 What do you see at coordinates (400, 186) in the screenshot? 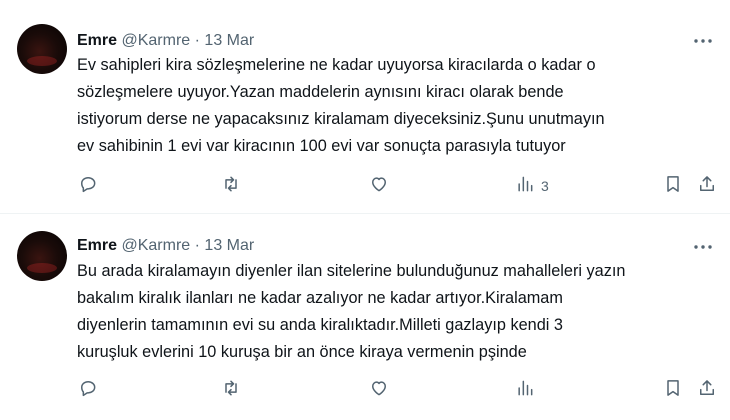
I see `tweet-actions: 3` at bounding box center [400, 186].